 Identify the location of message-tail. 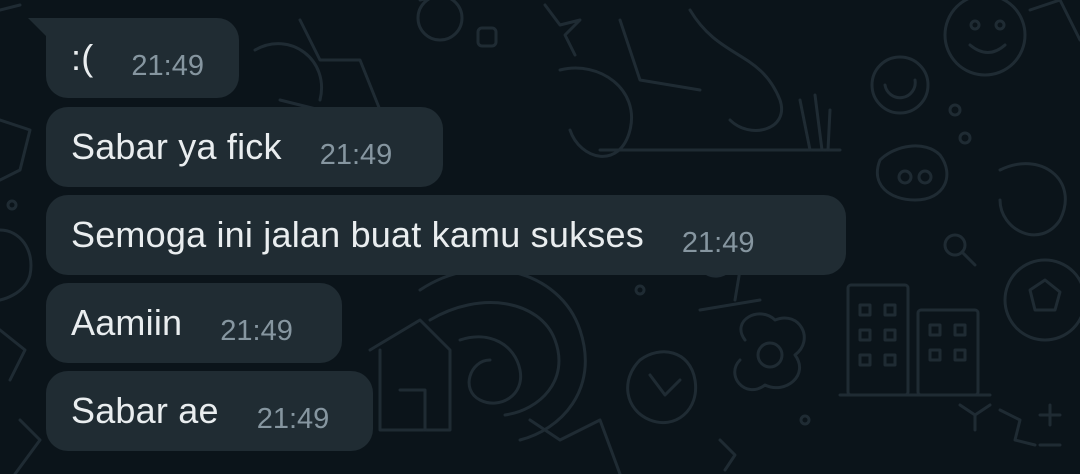
(38, 28).